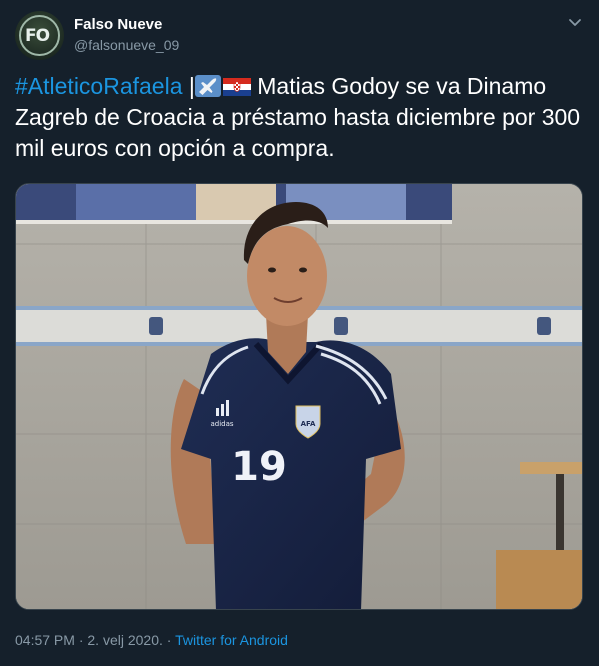  What do you see at coordinates (221, 424) in the screenshot?
I see `shirt-brand-text: adidas` at bounding box center [221, 424].